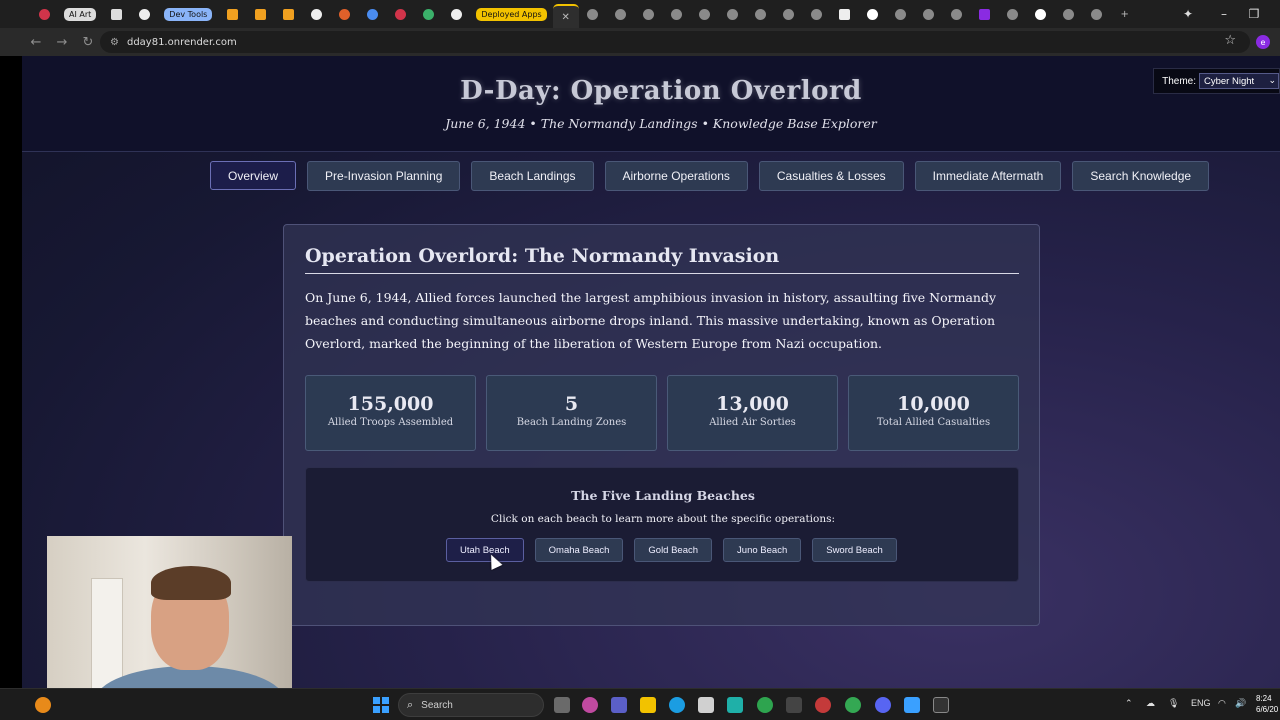 The width and height of the screenshot is (1280, 720). Describe the element at coordinates (831, 176) in the screenshot. I see `tab-casualties-losses: Casualties & Losses` at that location.